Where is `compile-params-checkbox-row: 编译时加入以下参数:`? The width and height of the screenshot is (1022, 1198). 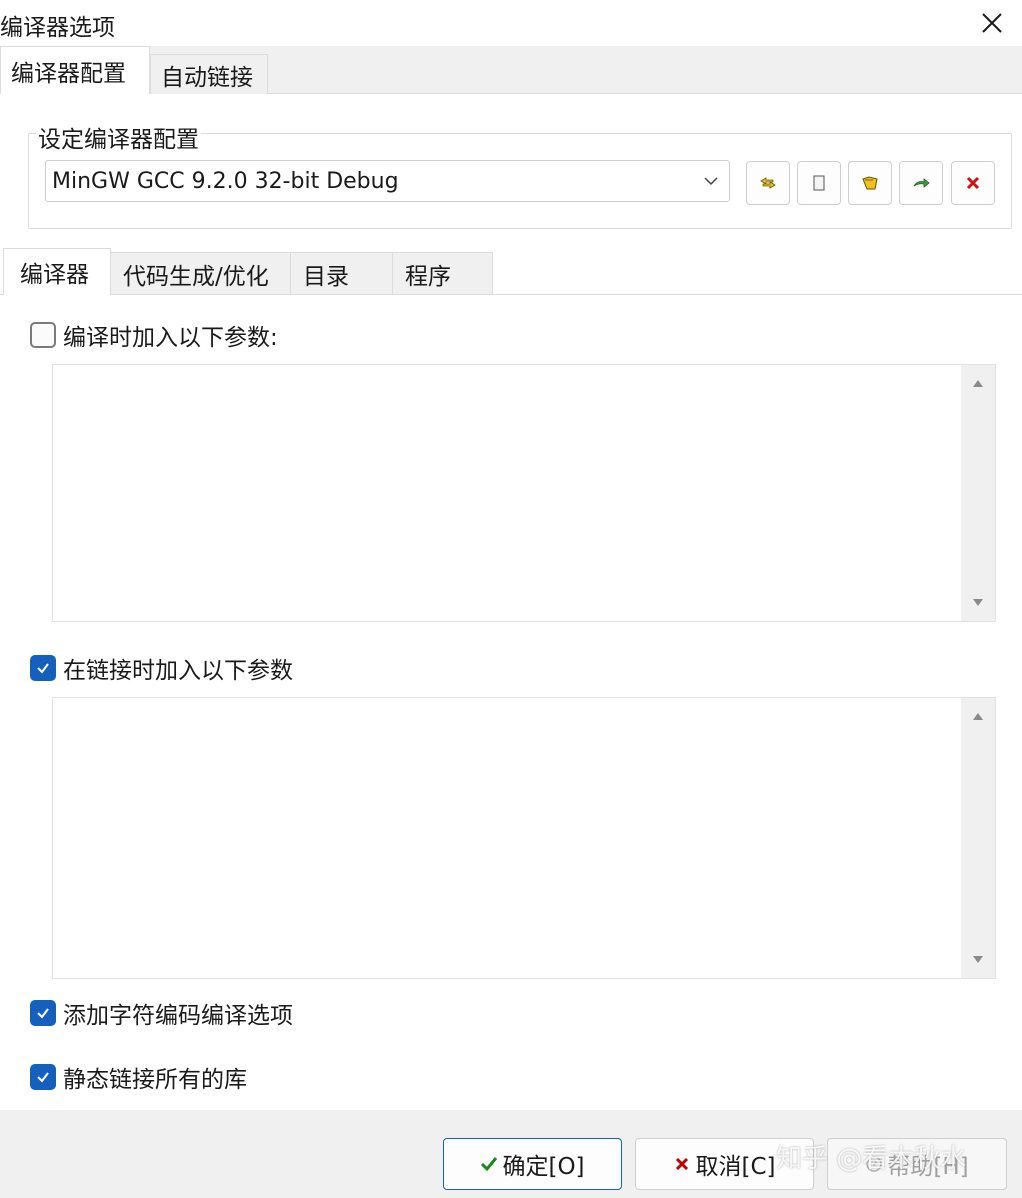 compile-params-checkbox-row: 编译时加入以下参数: is located at coordinates (154, 335).